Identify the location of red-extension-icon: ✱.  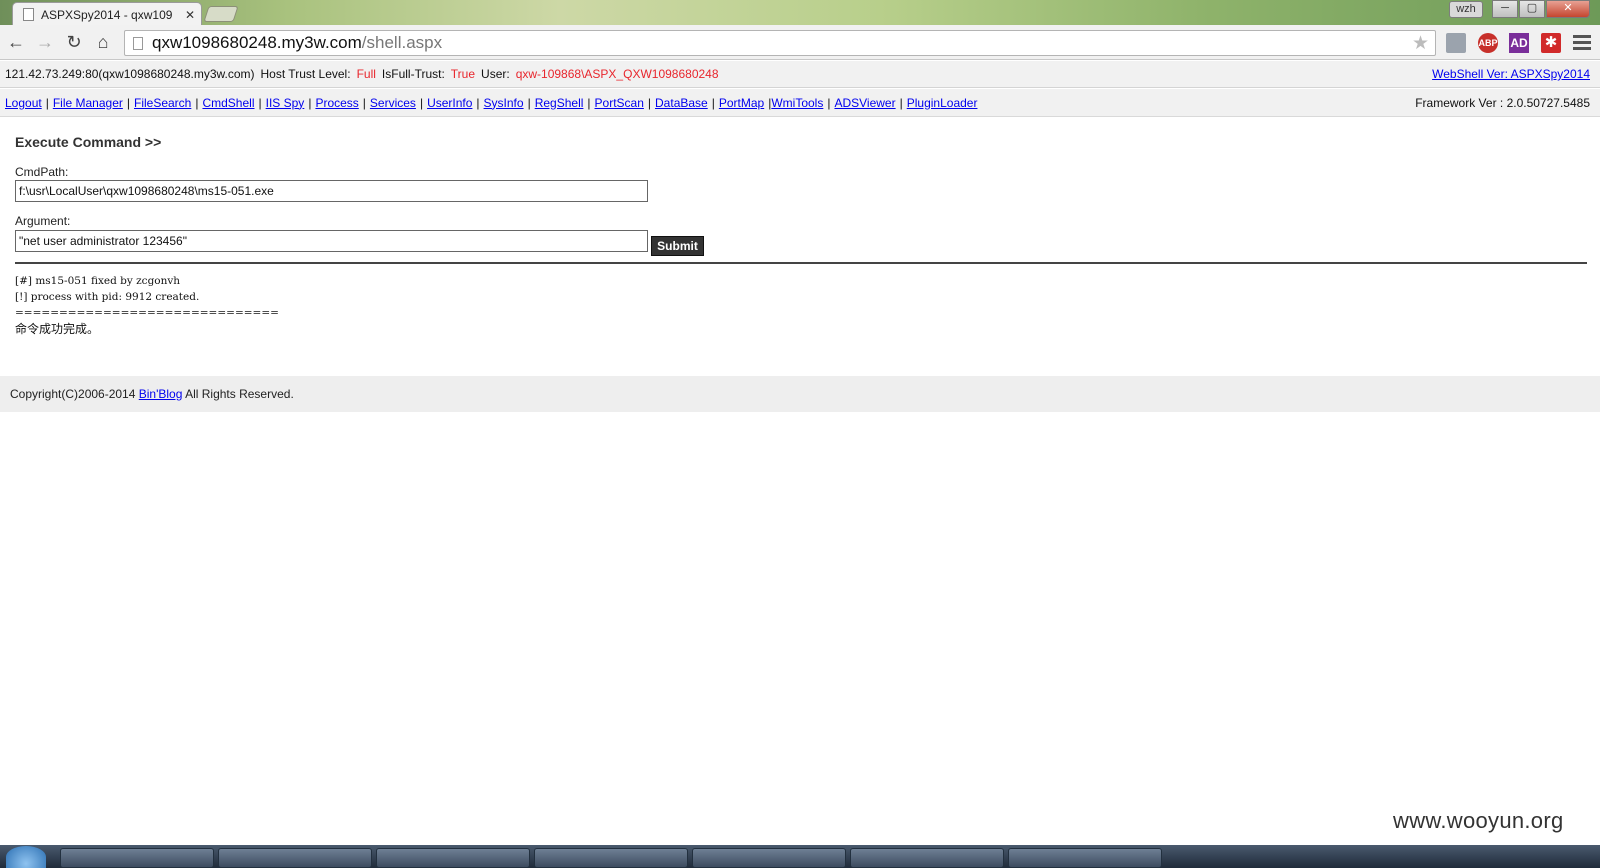
(1551, 43).